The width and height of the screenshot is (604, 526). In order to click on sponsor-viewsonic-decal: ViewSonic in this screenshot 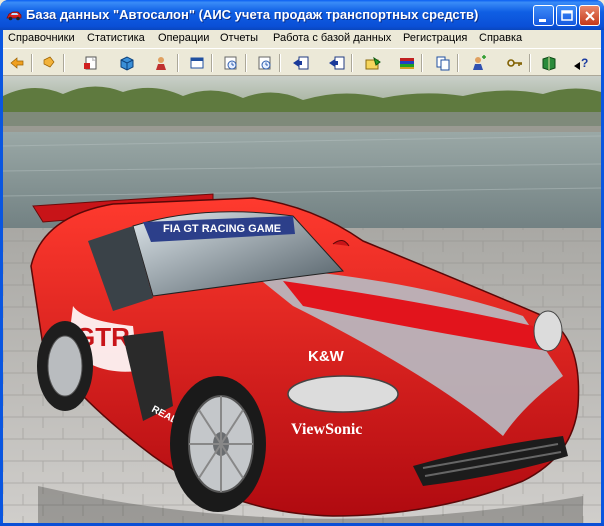, I will do `click(326, 429)`.